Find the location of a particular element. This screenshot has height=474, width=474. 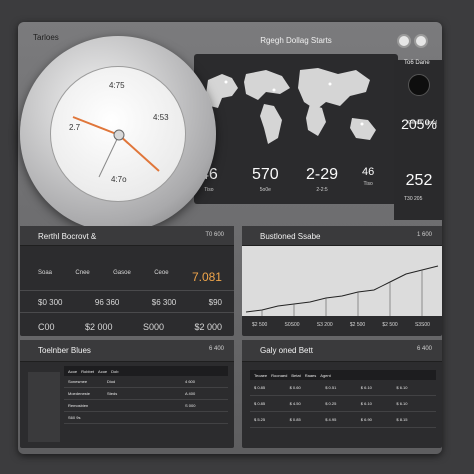

trend-x-labels: $2 500 S0S00 S3 200 $2 500 $2 500 S3S00 is located at coordinates (341, 325).